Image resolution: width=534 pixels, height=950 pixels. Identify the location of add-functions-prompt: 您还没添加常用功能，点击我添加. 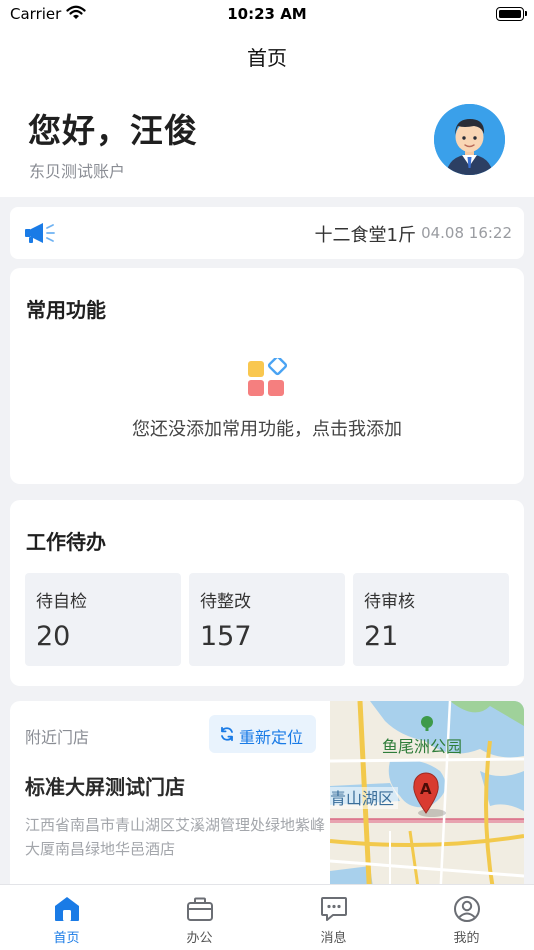
(267, 428).